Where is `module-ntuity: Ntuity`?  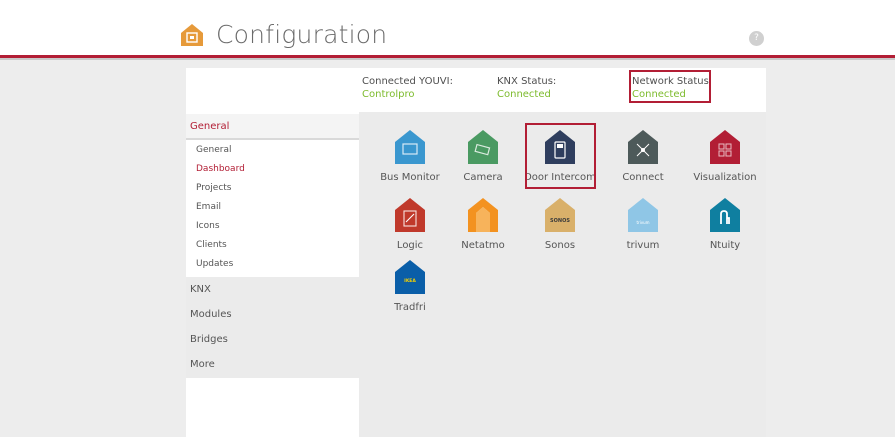
module-ntuity: Ntuity is located at coordinates (725, 224).